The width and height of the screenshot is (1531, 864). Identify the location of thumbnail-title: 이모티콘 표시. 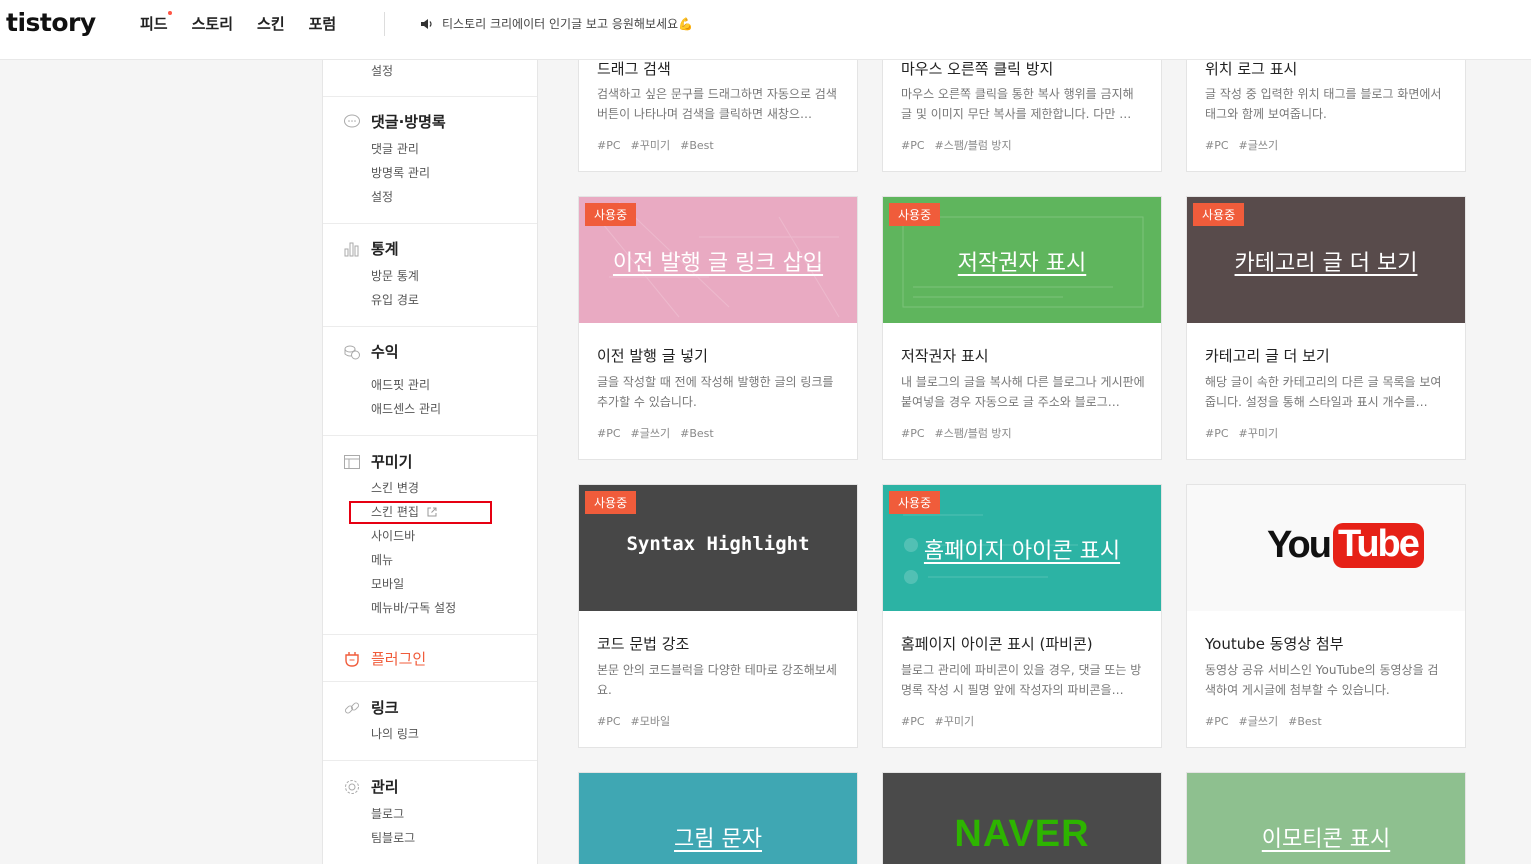
(1326, 839).